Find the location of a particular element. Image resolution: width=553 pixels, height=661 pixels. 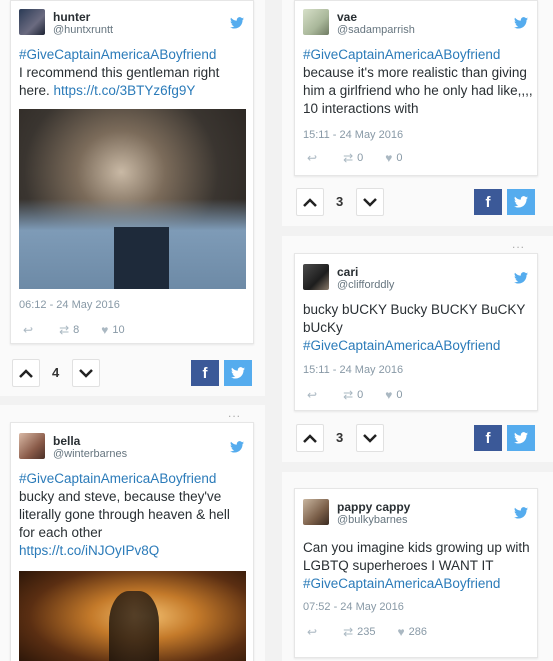

author-name: hunter is located at coordinates (71, 17).